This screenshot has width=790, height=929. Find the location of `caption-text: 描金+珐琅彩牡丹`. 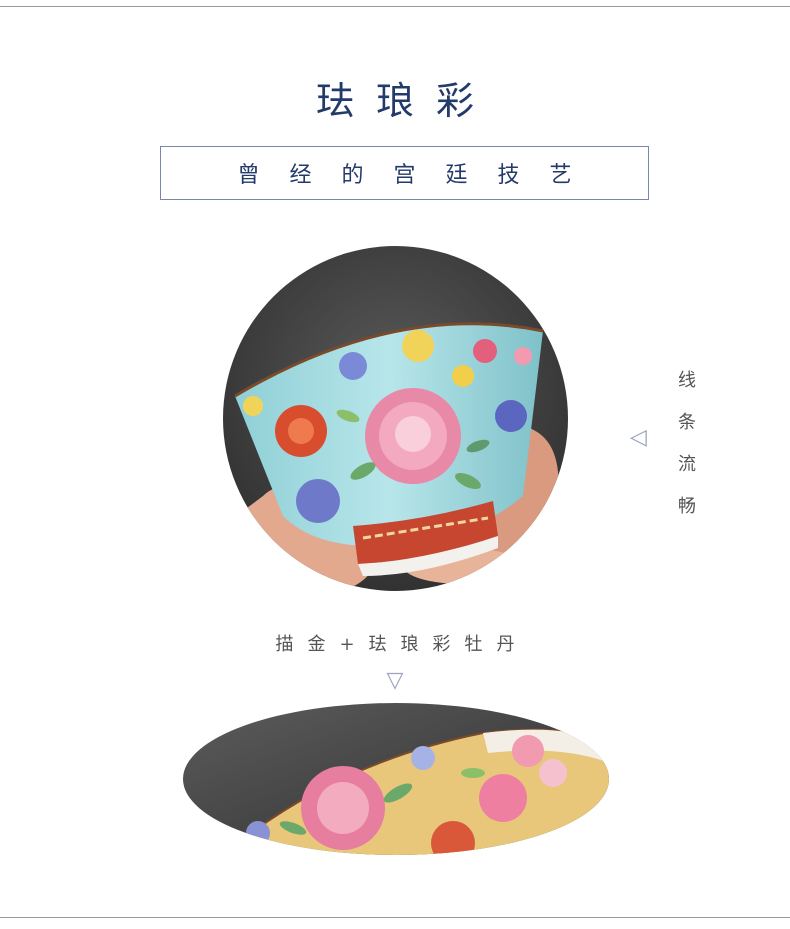

caption-text: 描金+珐琅彩牡丹 is located at coordinates (402, 644).